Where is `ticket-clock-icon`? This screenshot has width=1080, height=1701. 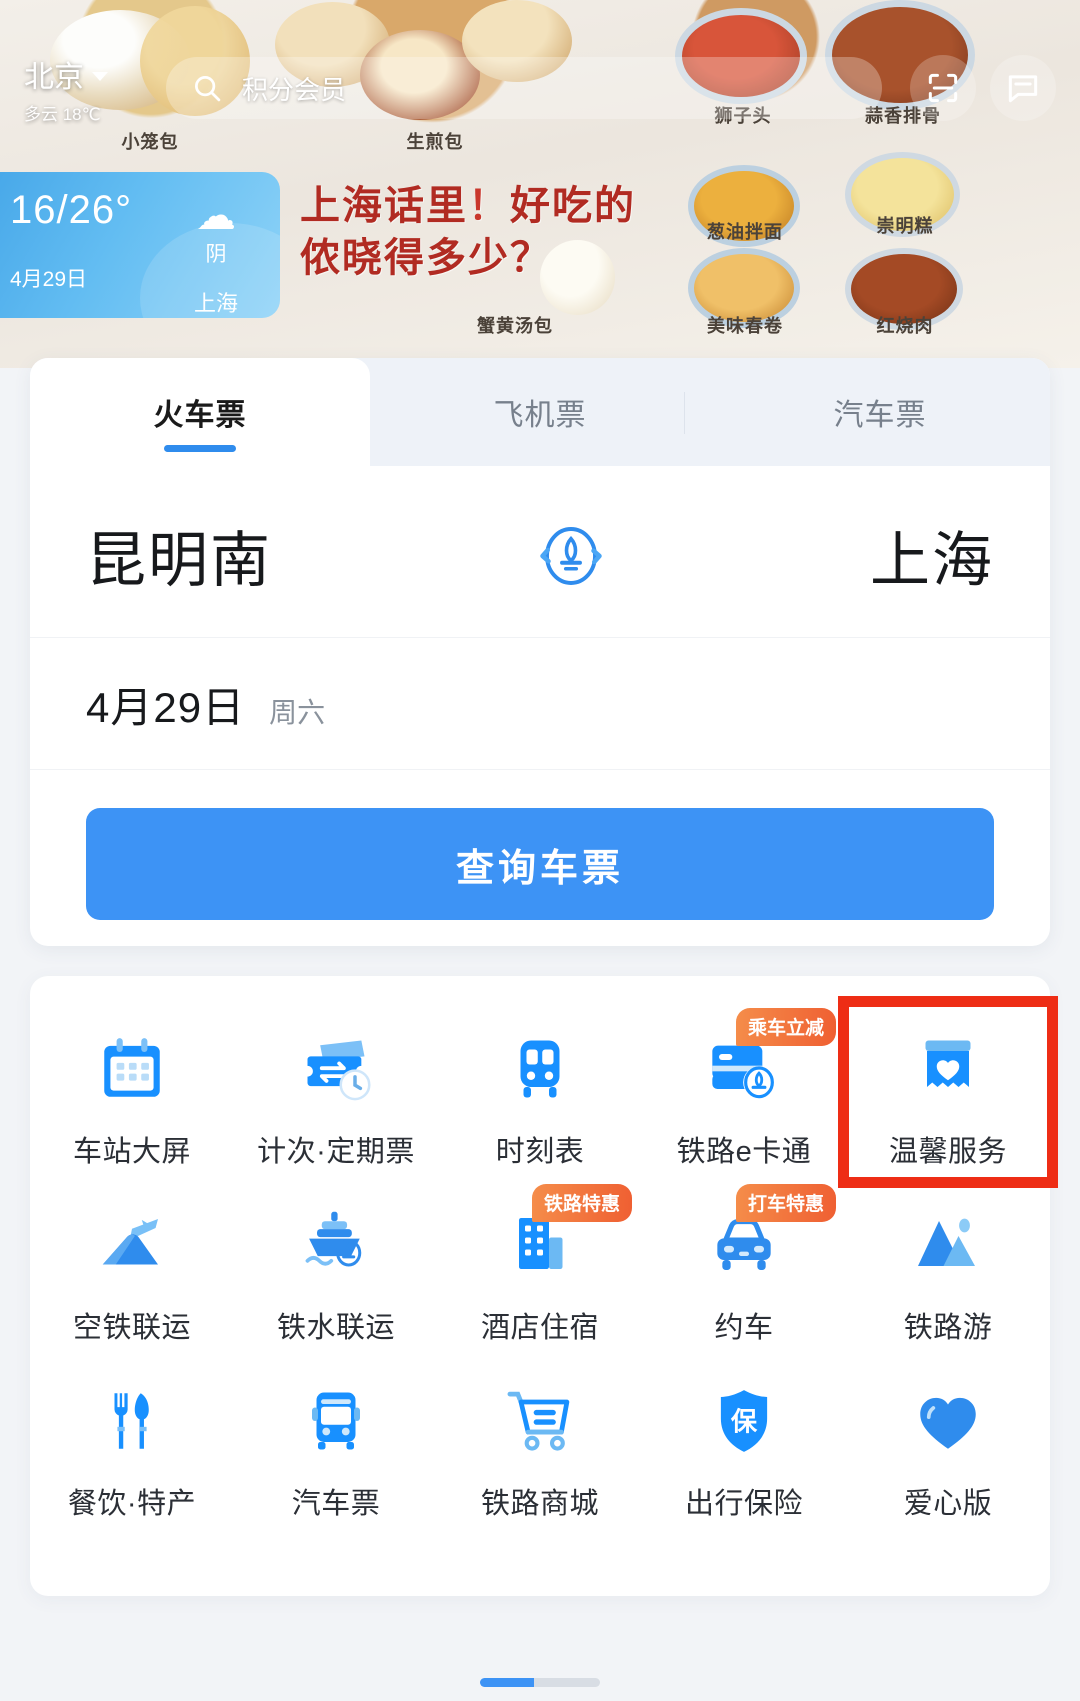 ticket-clock-icon is located at coordinates (336, 1069).